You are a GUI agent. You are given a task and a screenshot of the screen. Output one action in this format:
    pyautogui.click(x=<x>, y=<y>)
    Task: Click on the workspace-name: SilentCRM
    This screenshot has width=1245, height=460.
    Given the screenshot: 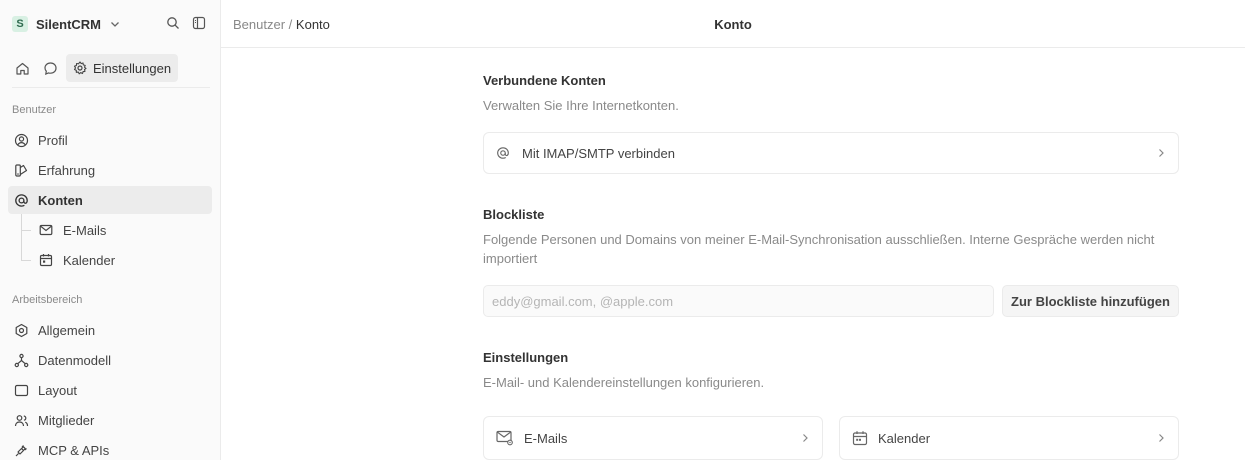 What is the action you would take?
    pyautogui.click(x=68, y=24)
    